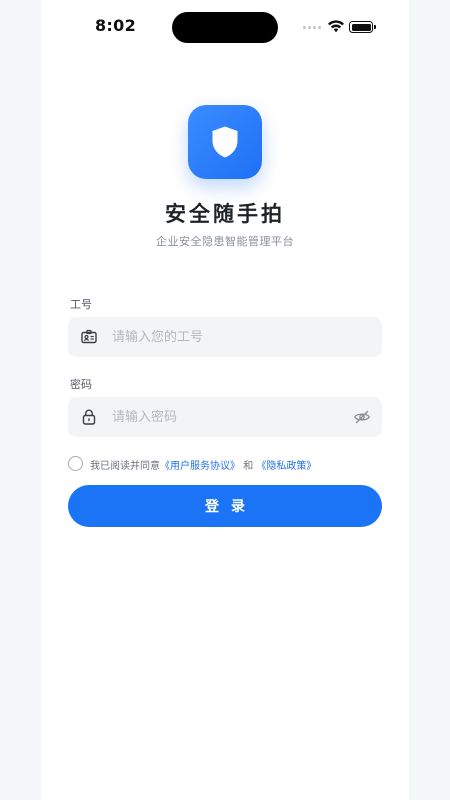 Image resolution: width=450 pixels, height=800 pixels. What do you see at coordinates (81, 304) in the screenshot?
I see `employee-id-label: 工号` at bounding box center [81, 304].